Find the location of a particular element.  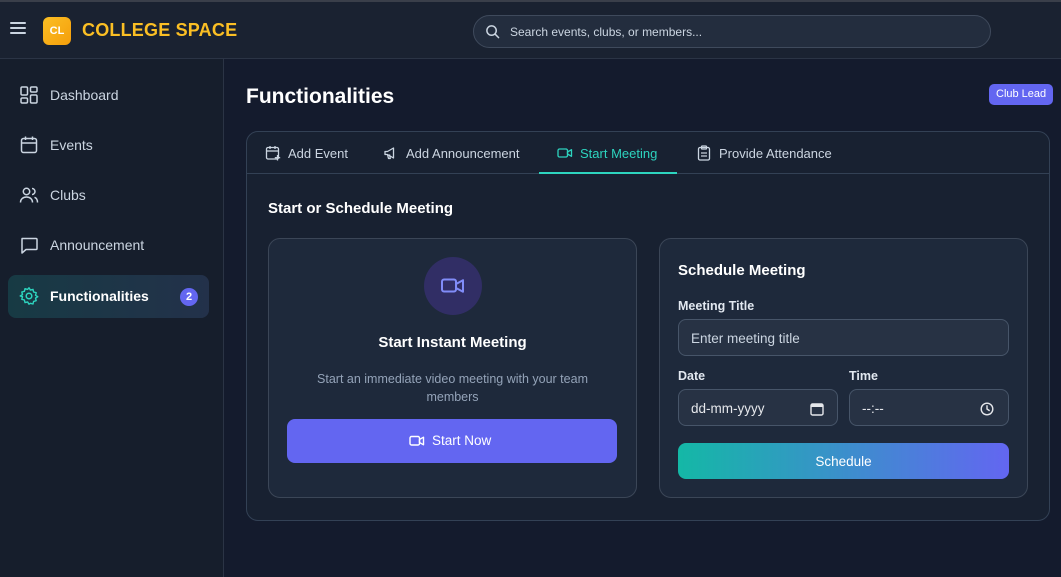

clipboard-icon is located at coordinates (704, 153).